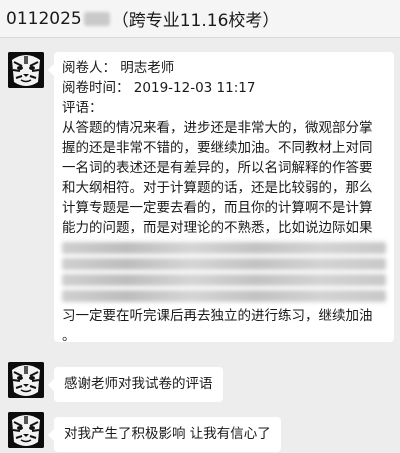  Describe the element at coordinates (224, 68) in the screenshot. I see `reviewer-line: 阅卷人： 明志老师` at that location.